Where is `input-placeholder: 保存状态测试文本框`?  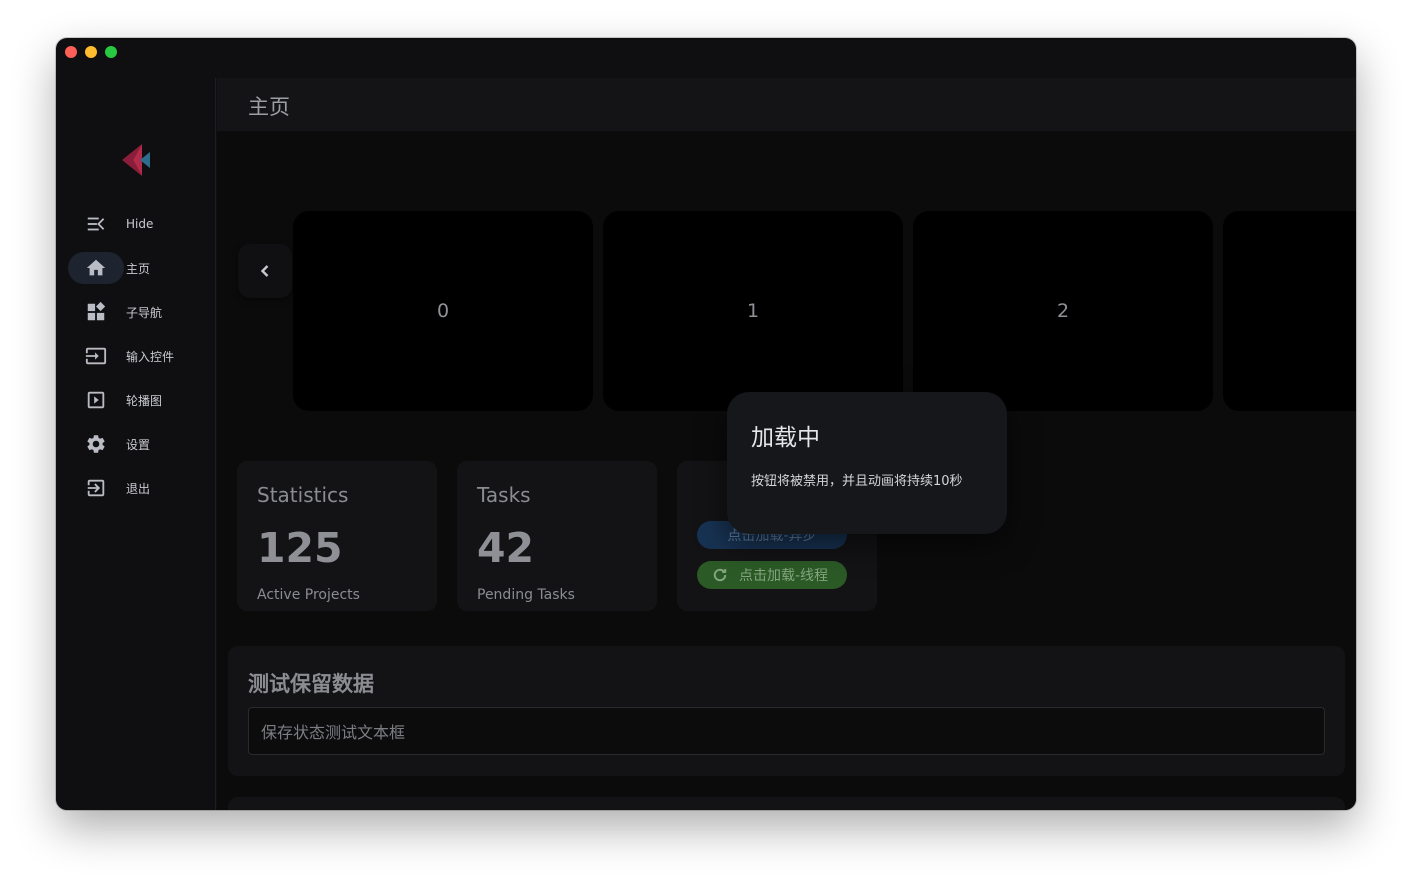
input-placeholder: 保存状态测试文本框 is located at coordinates (333, 732).